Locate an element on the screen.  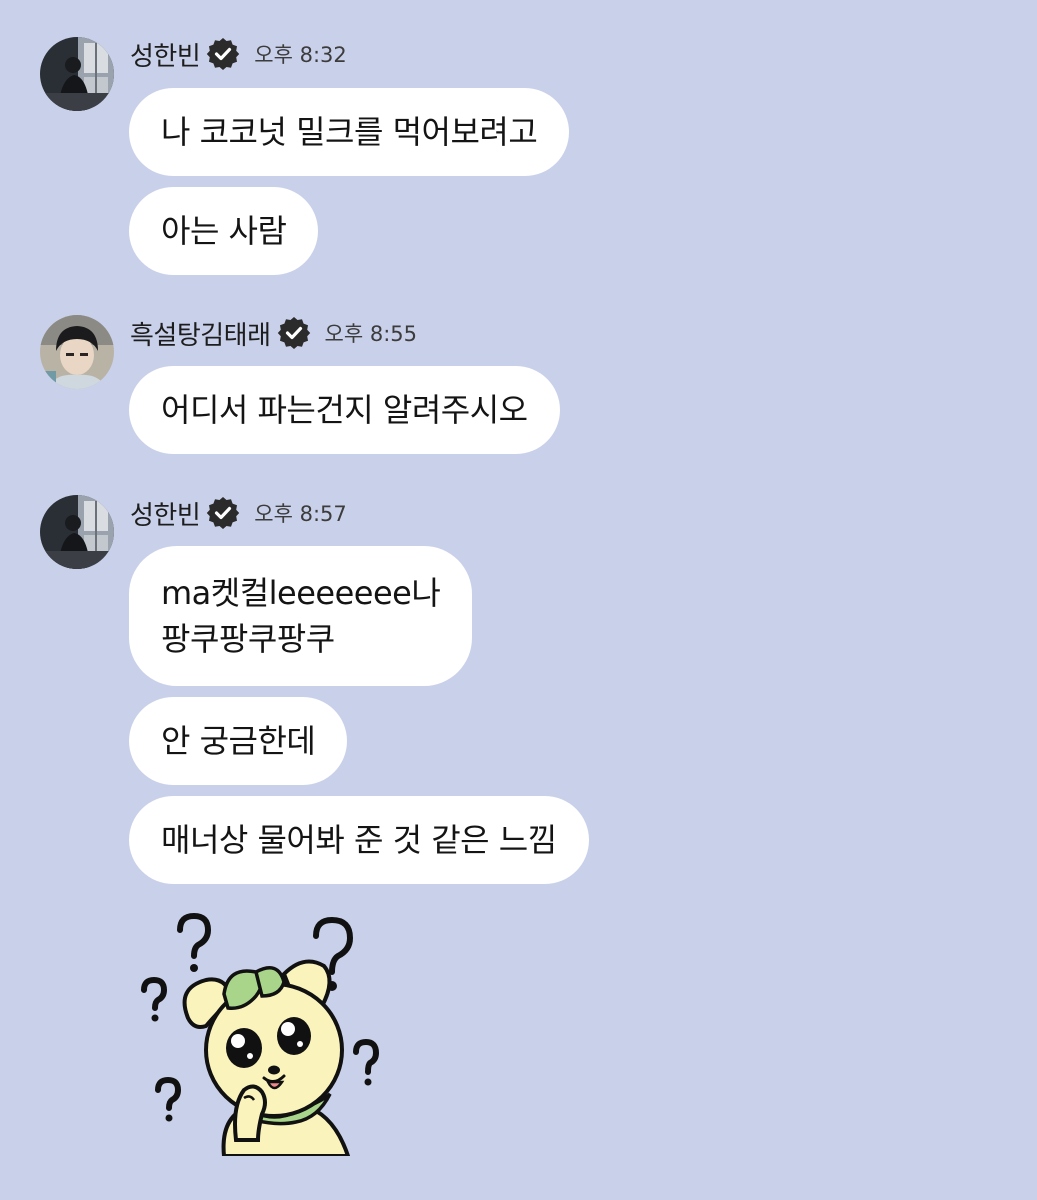
message-text: 어디서 파는건지 알려주시오 is located at coordinates (344, 410).